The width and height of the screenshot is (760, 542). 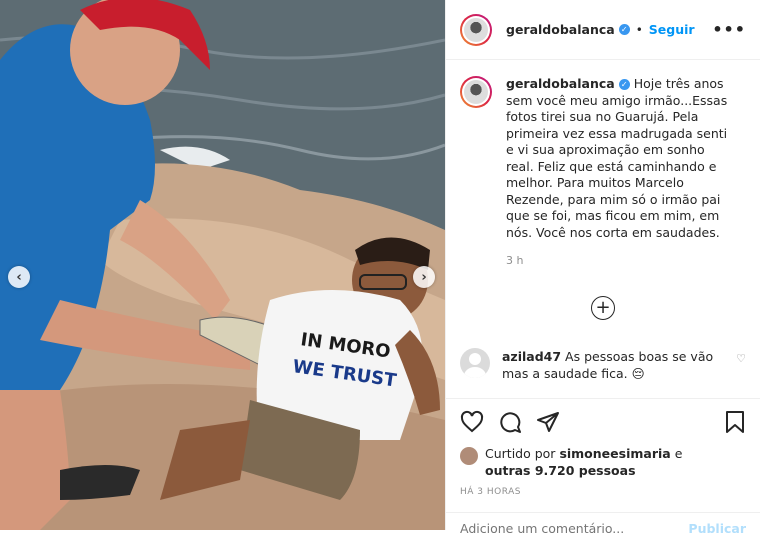 I want to click on others-likes-link: outras 9.720 pessoas, so click(x=560, y=470).